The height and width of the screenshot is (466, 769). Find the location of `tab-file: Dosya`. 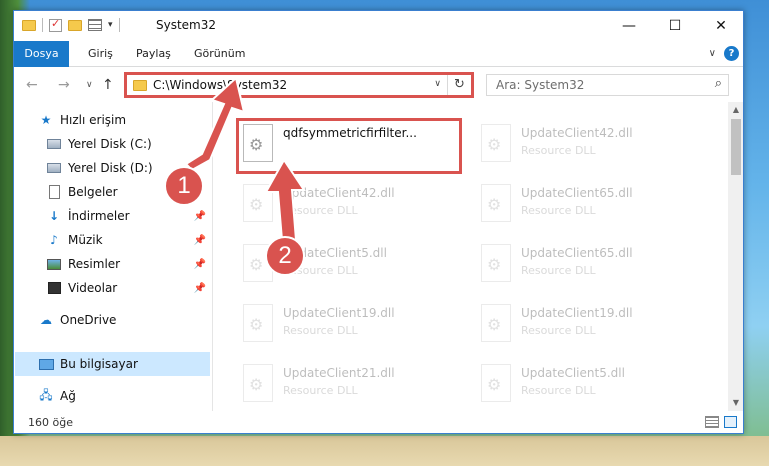

tab-file: Dosya is located at coordinates (41, 54).